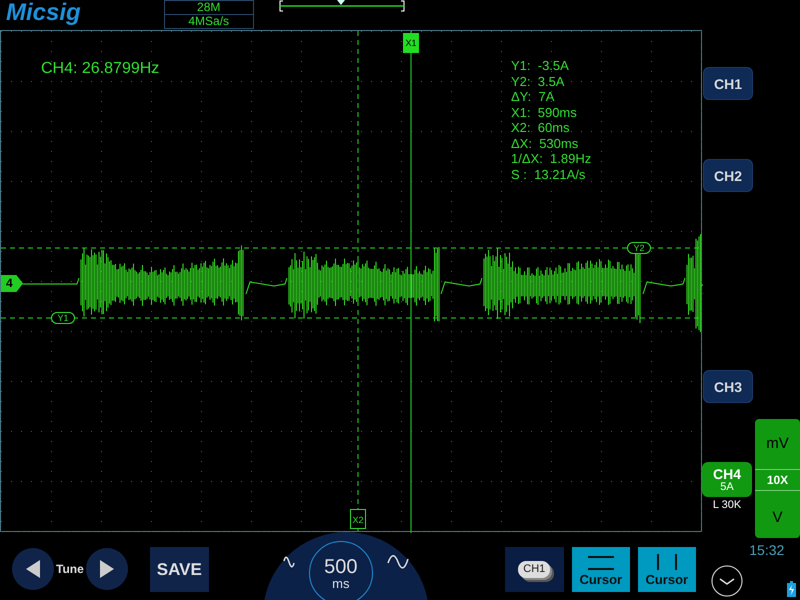 The image size is (800, 600). Describe the element at coordinates (728, 175) in the screenshot. I see `channel-button: CH2` at that location.